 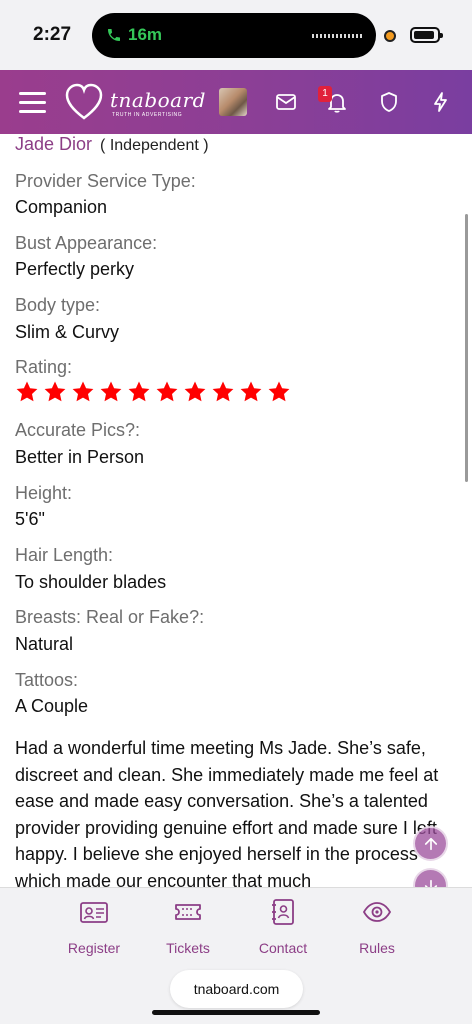 I want to click on hair-length-value: To shoulder blades, so click(x=91, y=582).